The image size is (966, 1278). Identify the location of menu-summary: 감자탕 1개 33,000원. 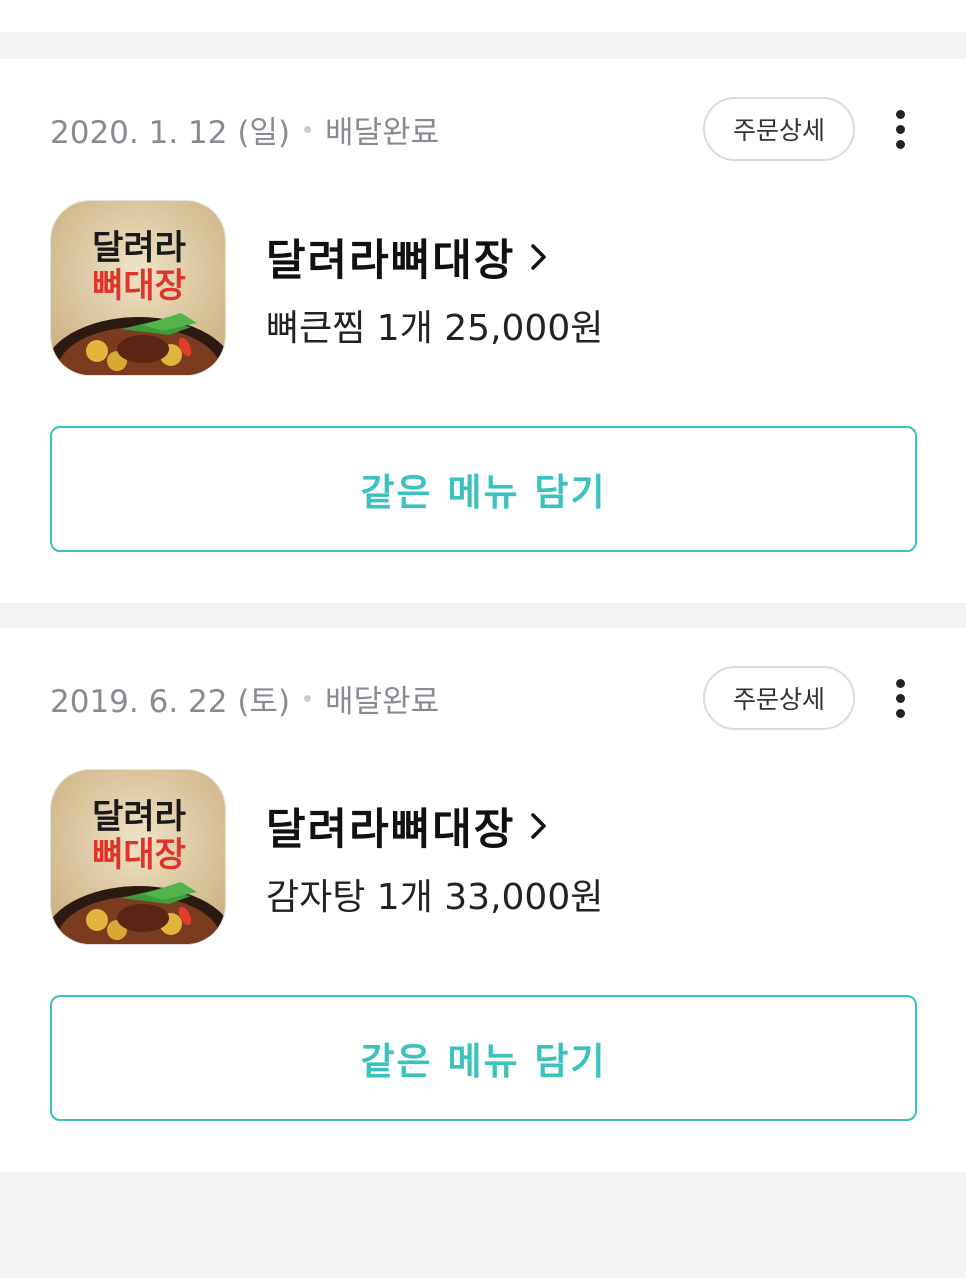
(435, 897).